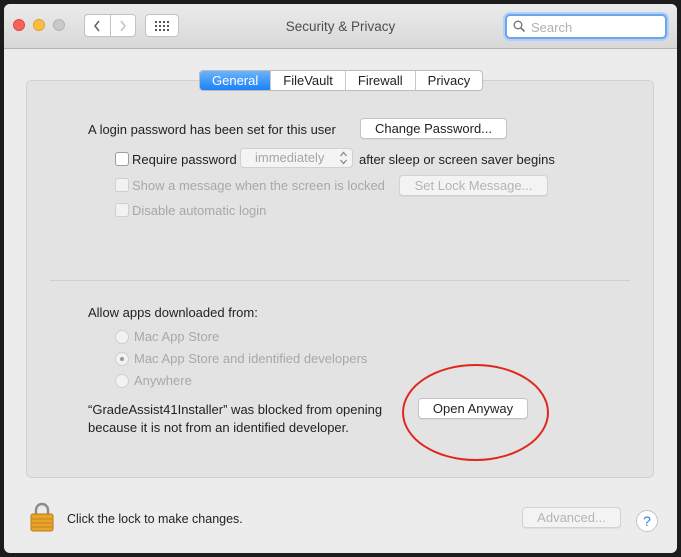 This screenshot has height=557, width=681. Describe the element at coordinates (596, 27) in the screenshot. I see `search-input` at that location.